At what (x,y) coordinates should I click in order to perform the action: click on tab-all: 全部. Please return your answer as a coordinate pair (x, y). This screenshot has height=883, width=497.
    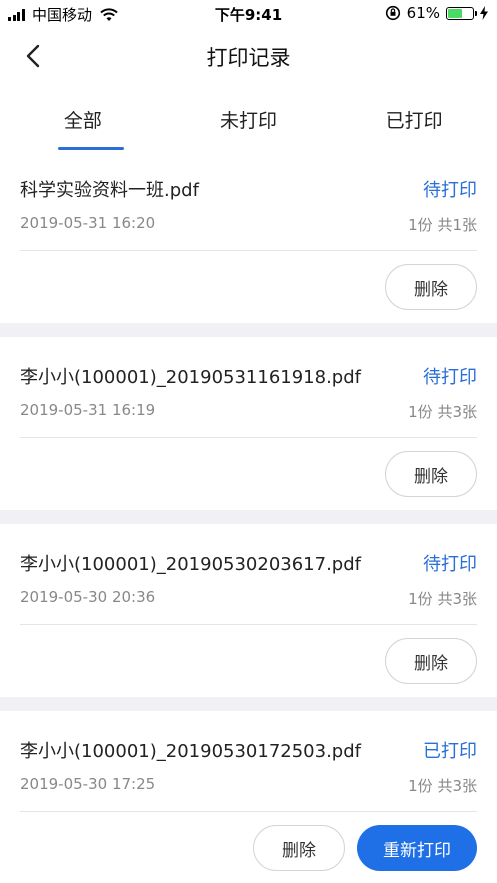
    Looking at the image, I should click on (83, 118).